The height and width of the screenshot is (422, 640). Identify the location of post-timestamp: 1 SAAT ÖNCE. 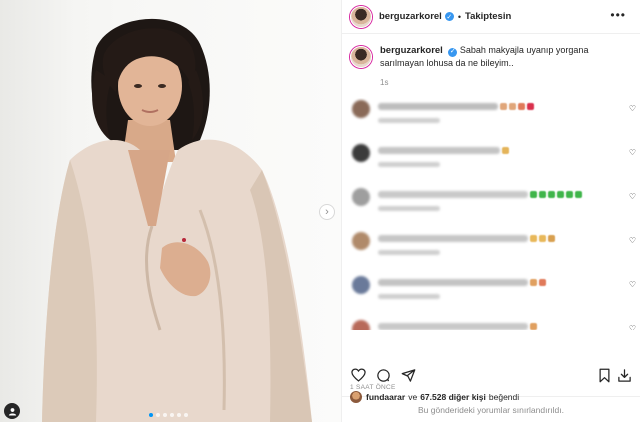
(373, 387).